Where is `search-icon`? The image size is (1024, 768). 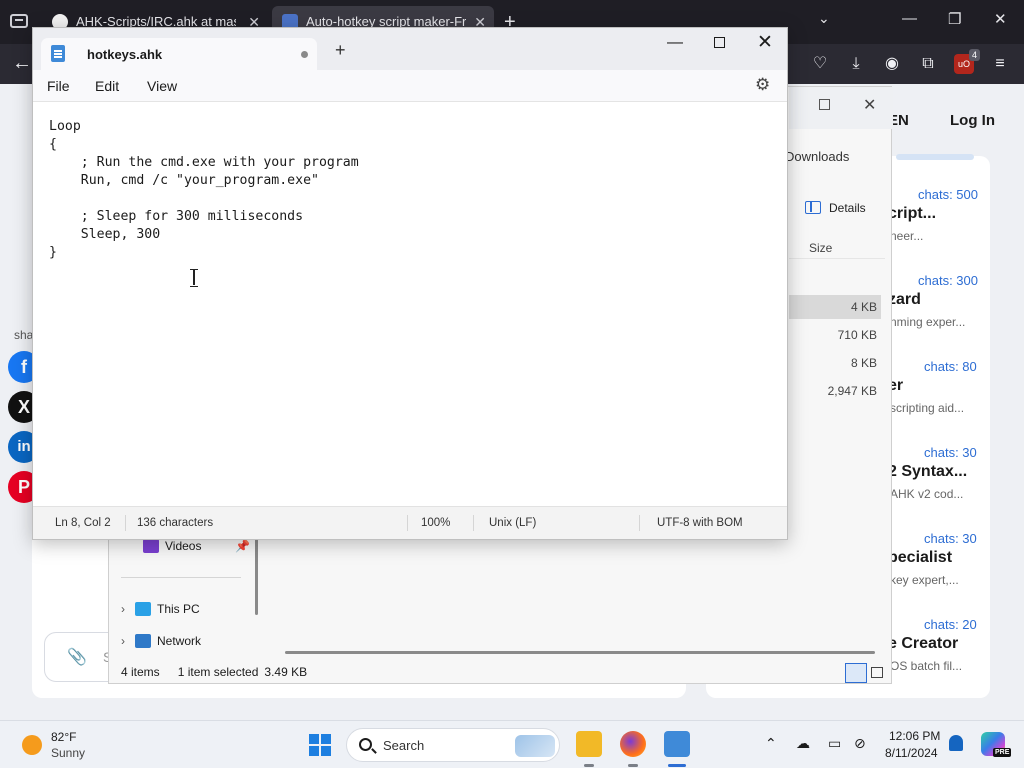
search-icon is located at coordinates (365, 744).